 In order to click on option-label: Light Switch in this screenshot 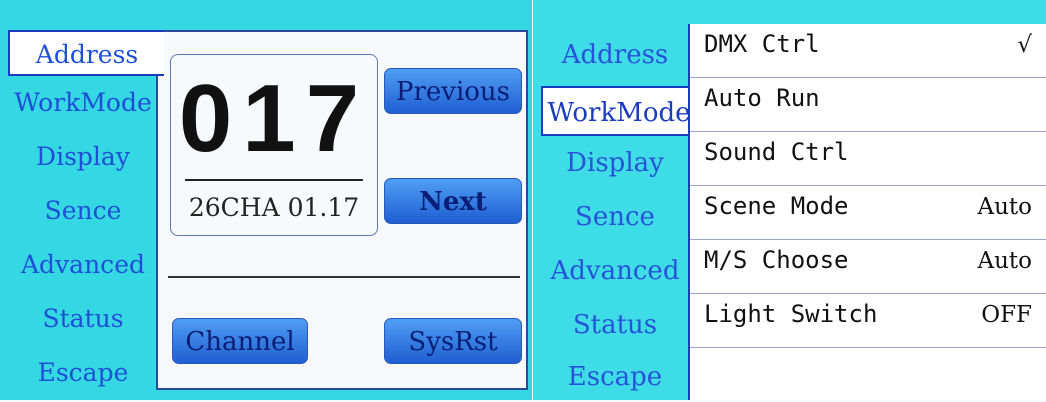, I will do `click(791, 314)`.